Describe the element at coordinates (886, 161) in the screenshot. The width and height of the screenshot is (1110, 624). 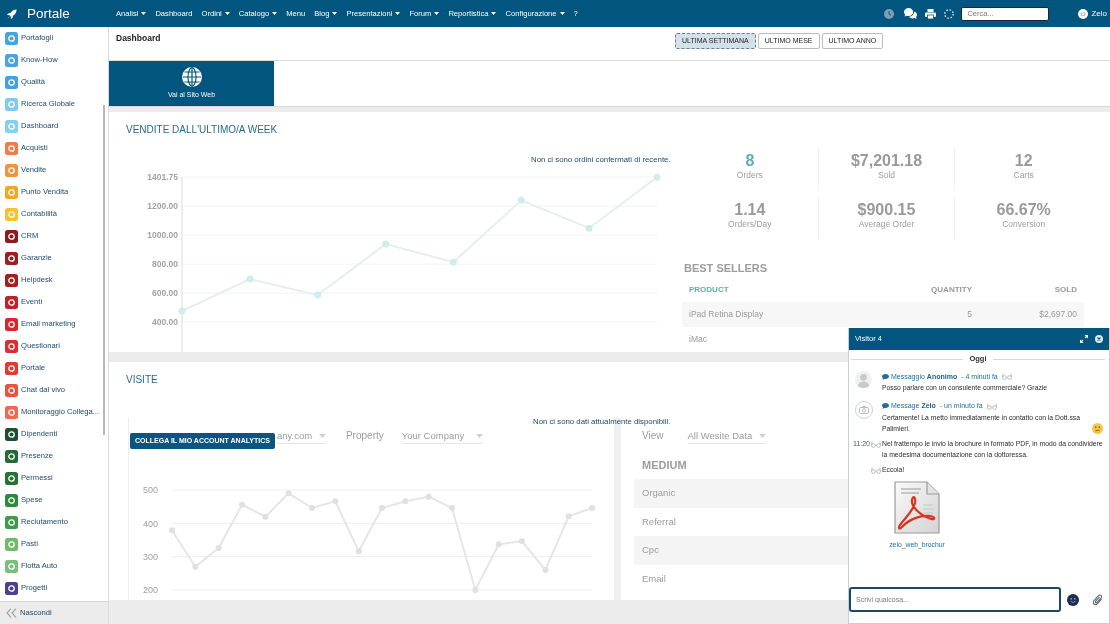
I see `stat-value: $7,201.18` at that location.